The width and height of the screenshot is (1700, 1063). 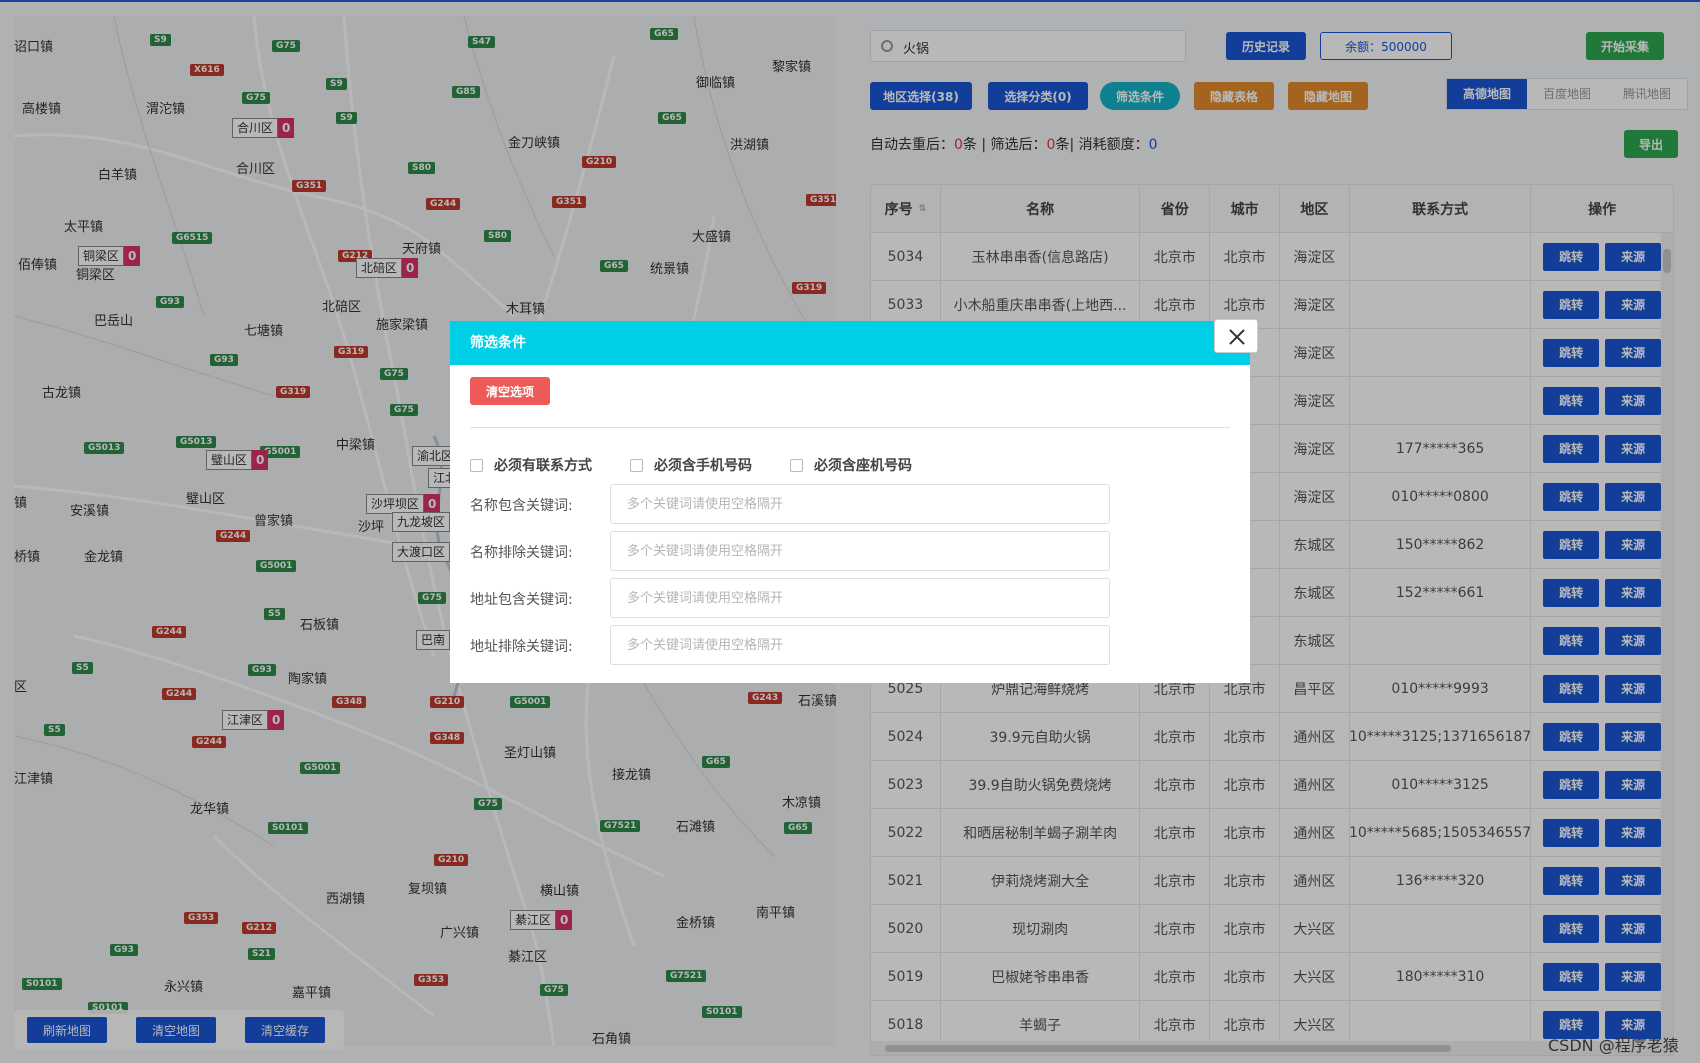 What do you see at coordinates (1236, 336) in the screenshot?
I see `close-icon` at bounding box center [1236, 336].